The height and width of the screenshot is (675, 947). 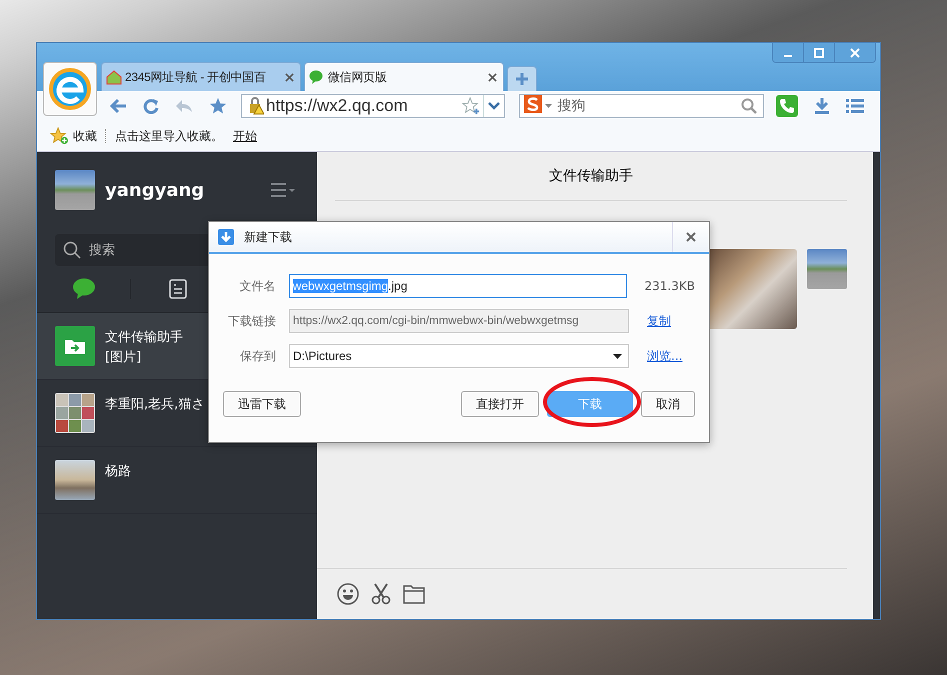 What do you see at coordinates (118, 106) in the screenshot?
I see `back-arrow-icon` at bounding box center [118, 106].